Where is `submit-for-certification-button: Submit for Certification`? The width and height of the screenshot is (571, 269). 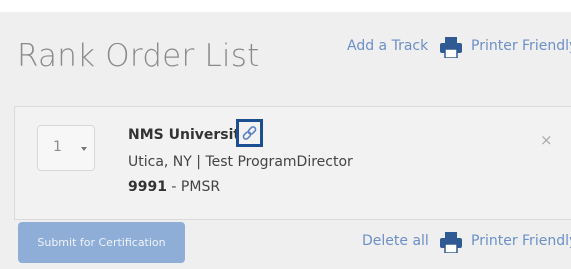
submit-for-certification-button: Submit for Certification is located at coordinates (101, 242).